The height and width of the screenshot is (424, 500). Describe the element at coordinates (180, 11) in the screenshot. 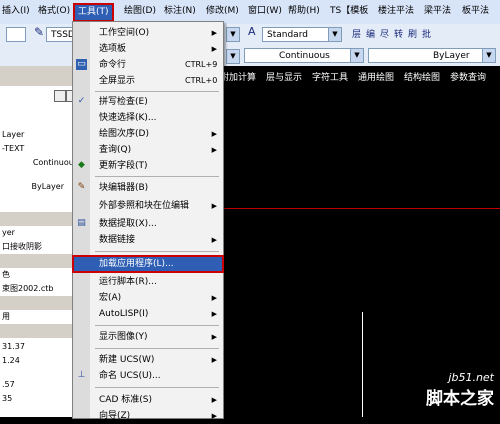

I see `menu-dimension: 标注(N)` at that location.